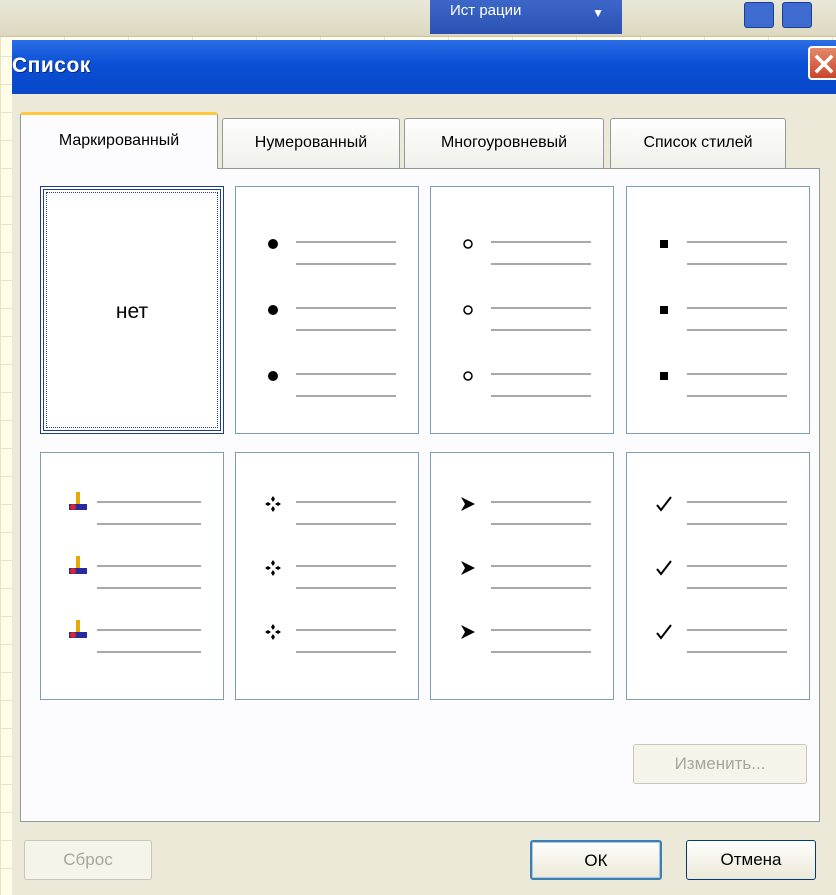 The height and width of the screenshot is (895, 836). I want to click on bullet-option-filled-circle, so click(327, 310).